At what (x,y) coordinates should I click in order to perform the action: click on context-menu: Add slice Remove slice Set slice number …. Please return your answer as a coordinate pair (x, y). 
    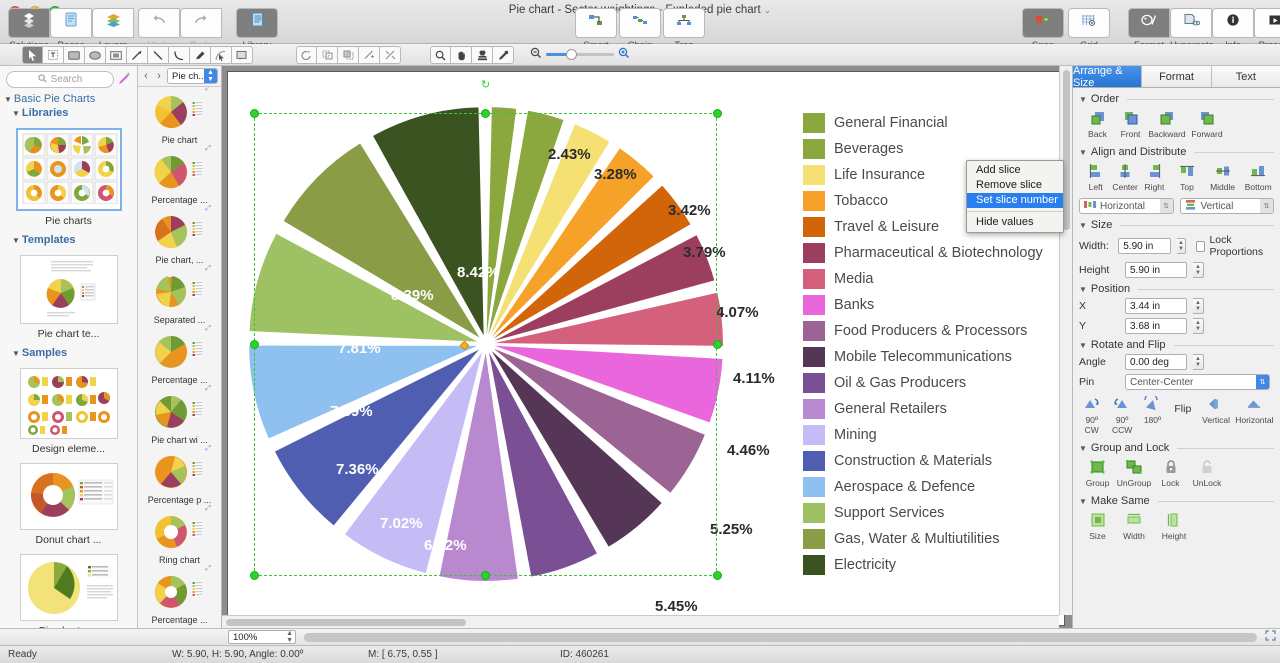
    Looking at the image, I should click on (1015, 196).